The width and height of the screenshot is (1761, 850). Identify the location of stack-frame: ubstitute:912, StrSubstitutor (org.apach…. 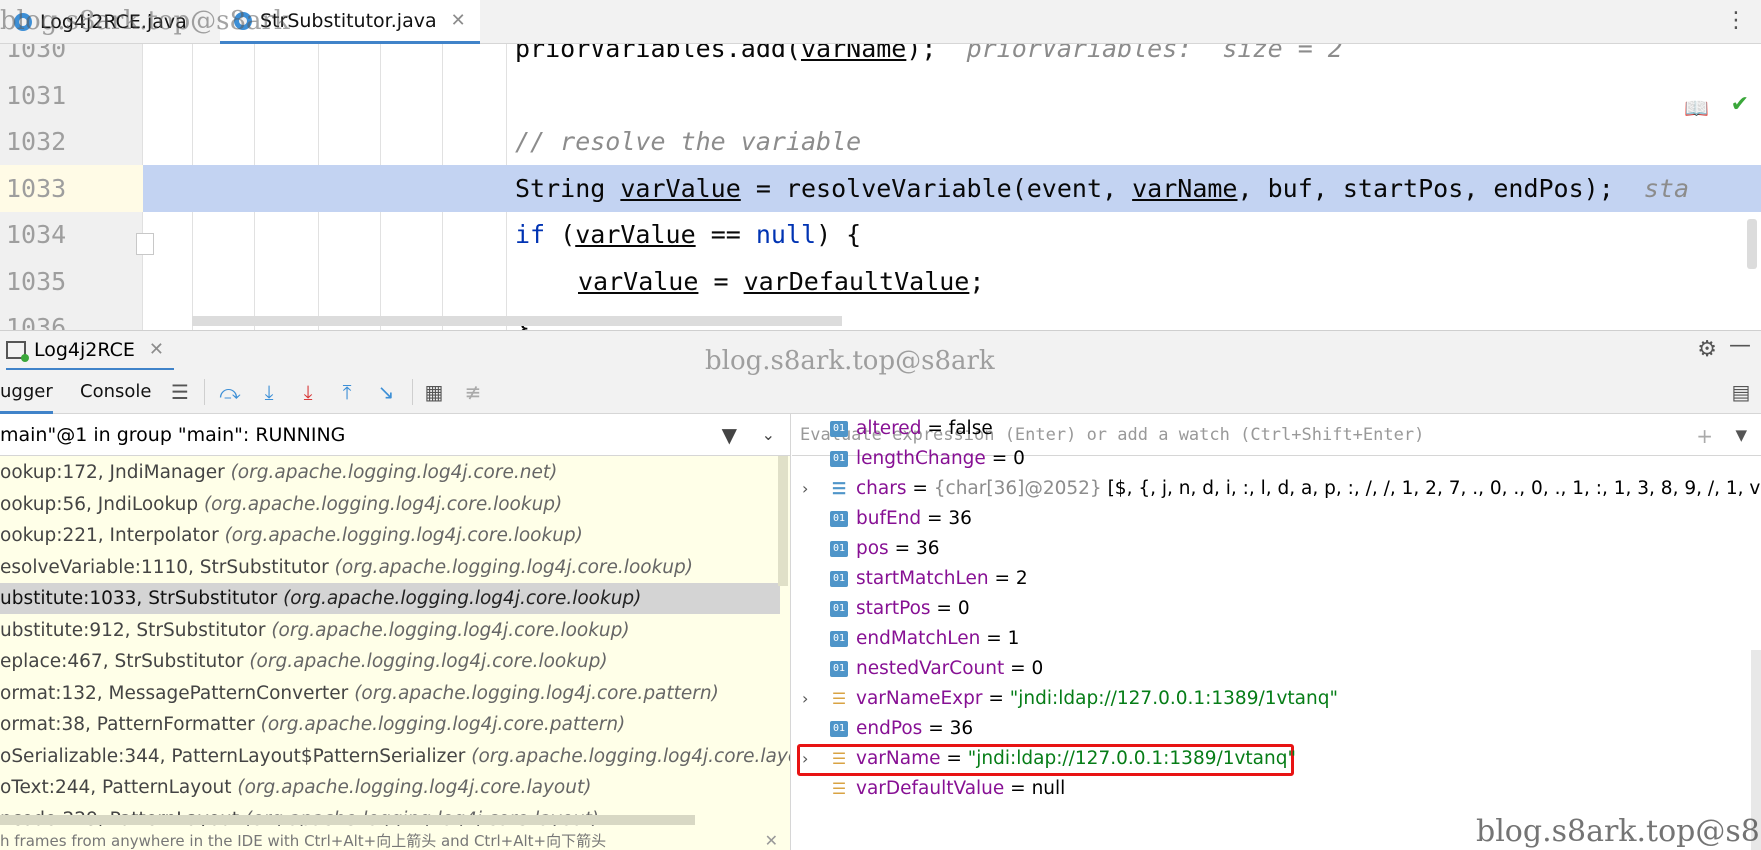
(390, 630).